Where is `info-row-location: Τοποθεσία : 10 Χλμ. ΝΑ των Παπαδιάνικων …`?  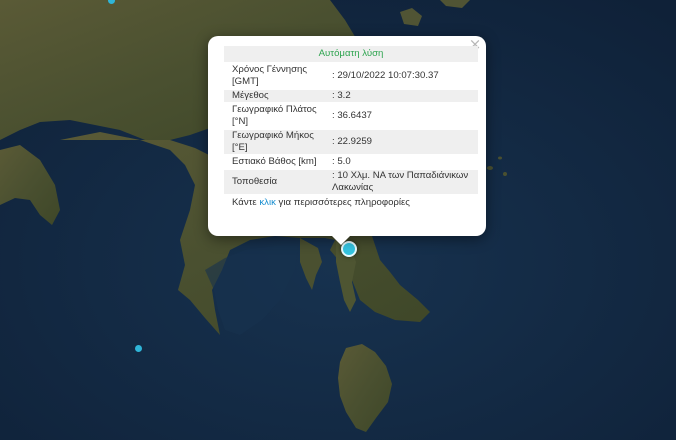 info-row-location: Τοποθεσία : 10 Χλμ. ΝΑ των Παπαδιάνικων … is located at coordinates (351, 182).